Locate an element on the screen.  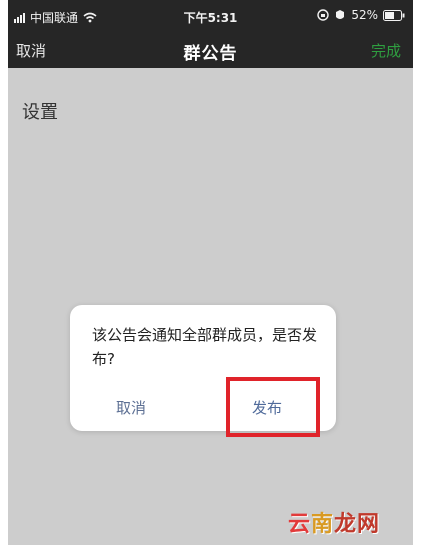
page-title: 群公告 is located at coordinates (210, 54).